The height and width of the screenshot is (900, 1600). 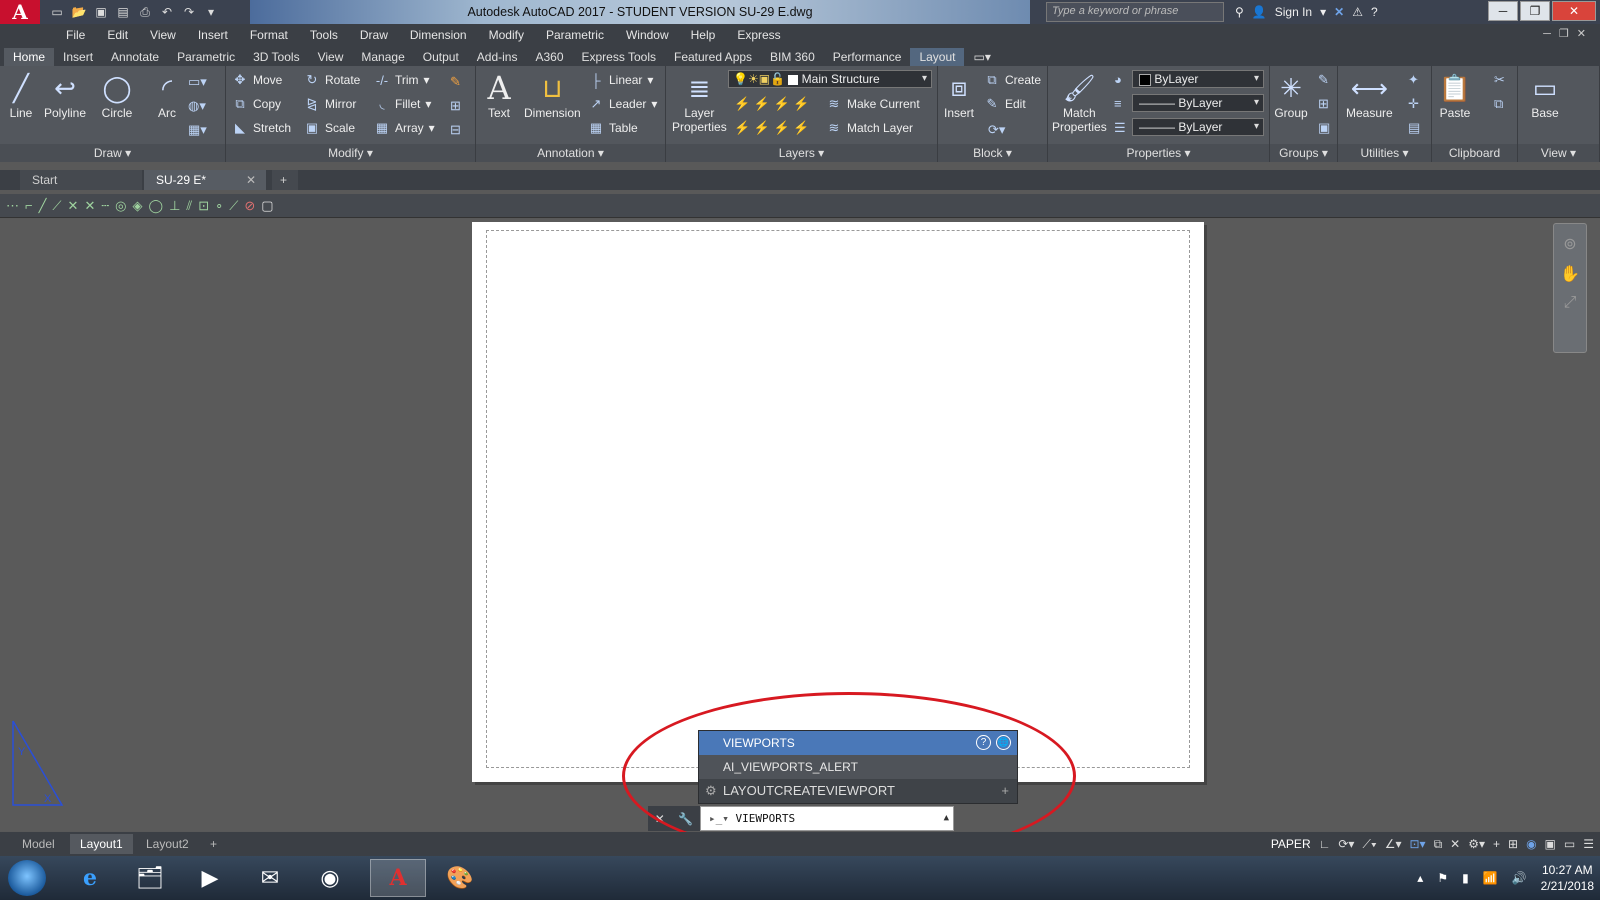 What do you see at coordinates (101, 12) in the screenshot?
I see `save-icon: ▣` at bounding box center [101, 12].